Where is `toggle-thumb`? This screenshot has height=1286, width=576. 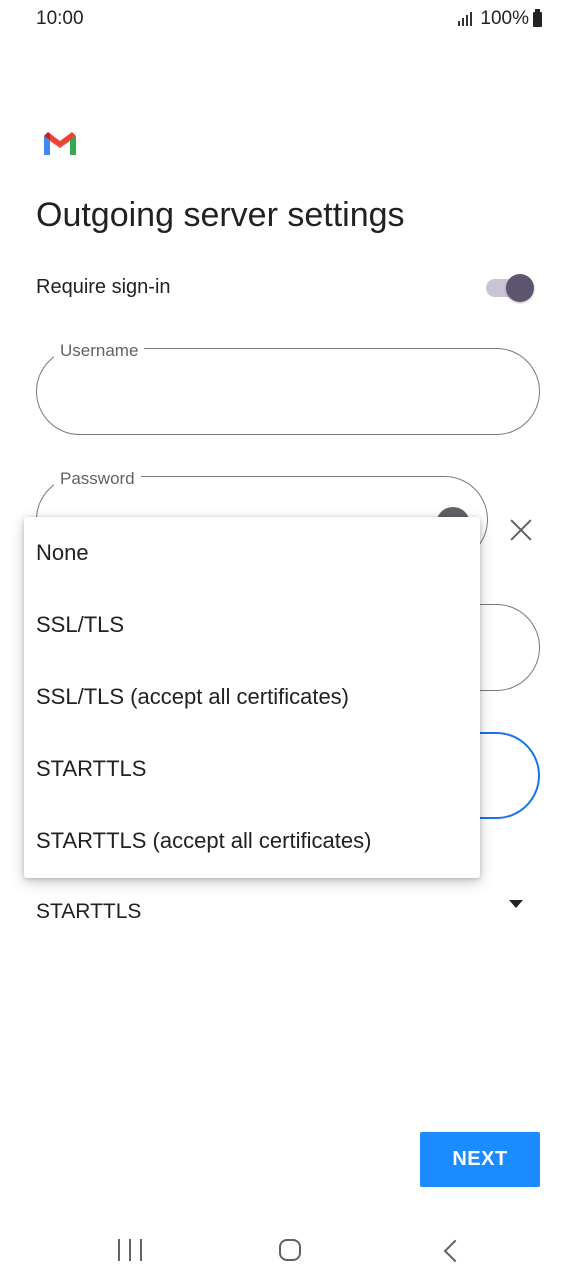 toggle-thumb is located at coordinates (520, 288).